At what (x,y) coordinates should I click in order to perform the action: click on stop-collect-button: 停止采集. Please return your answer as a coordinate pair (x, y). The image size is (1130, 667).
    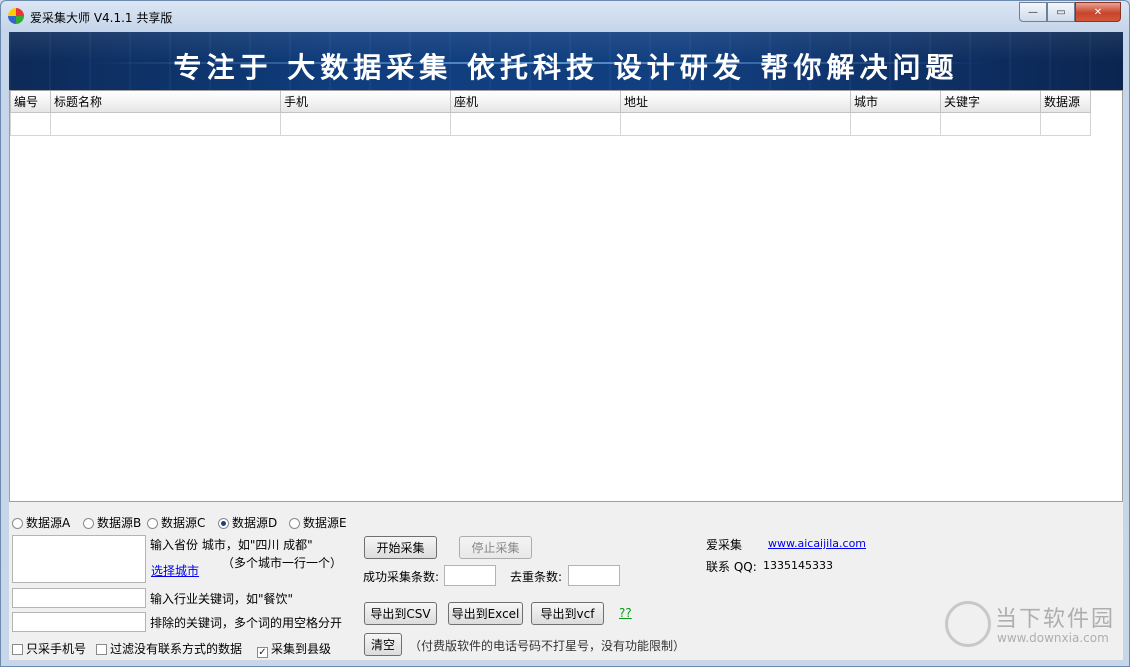
    Looking at the image, I should click on (495, 547).